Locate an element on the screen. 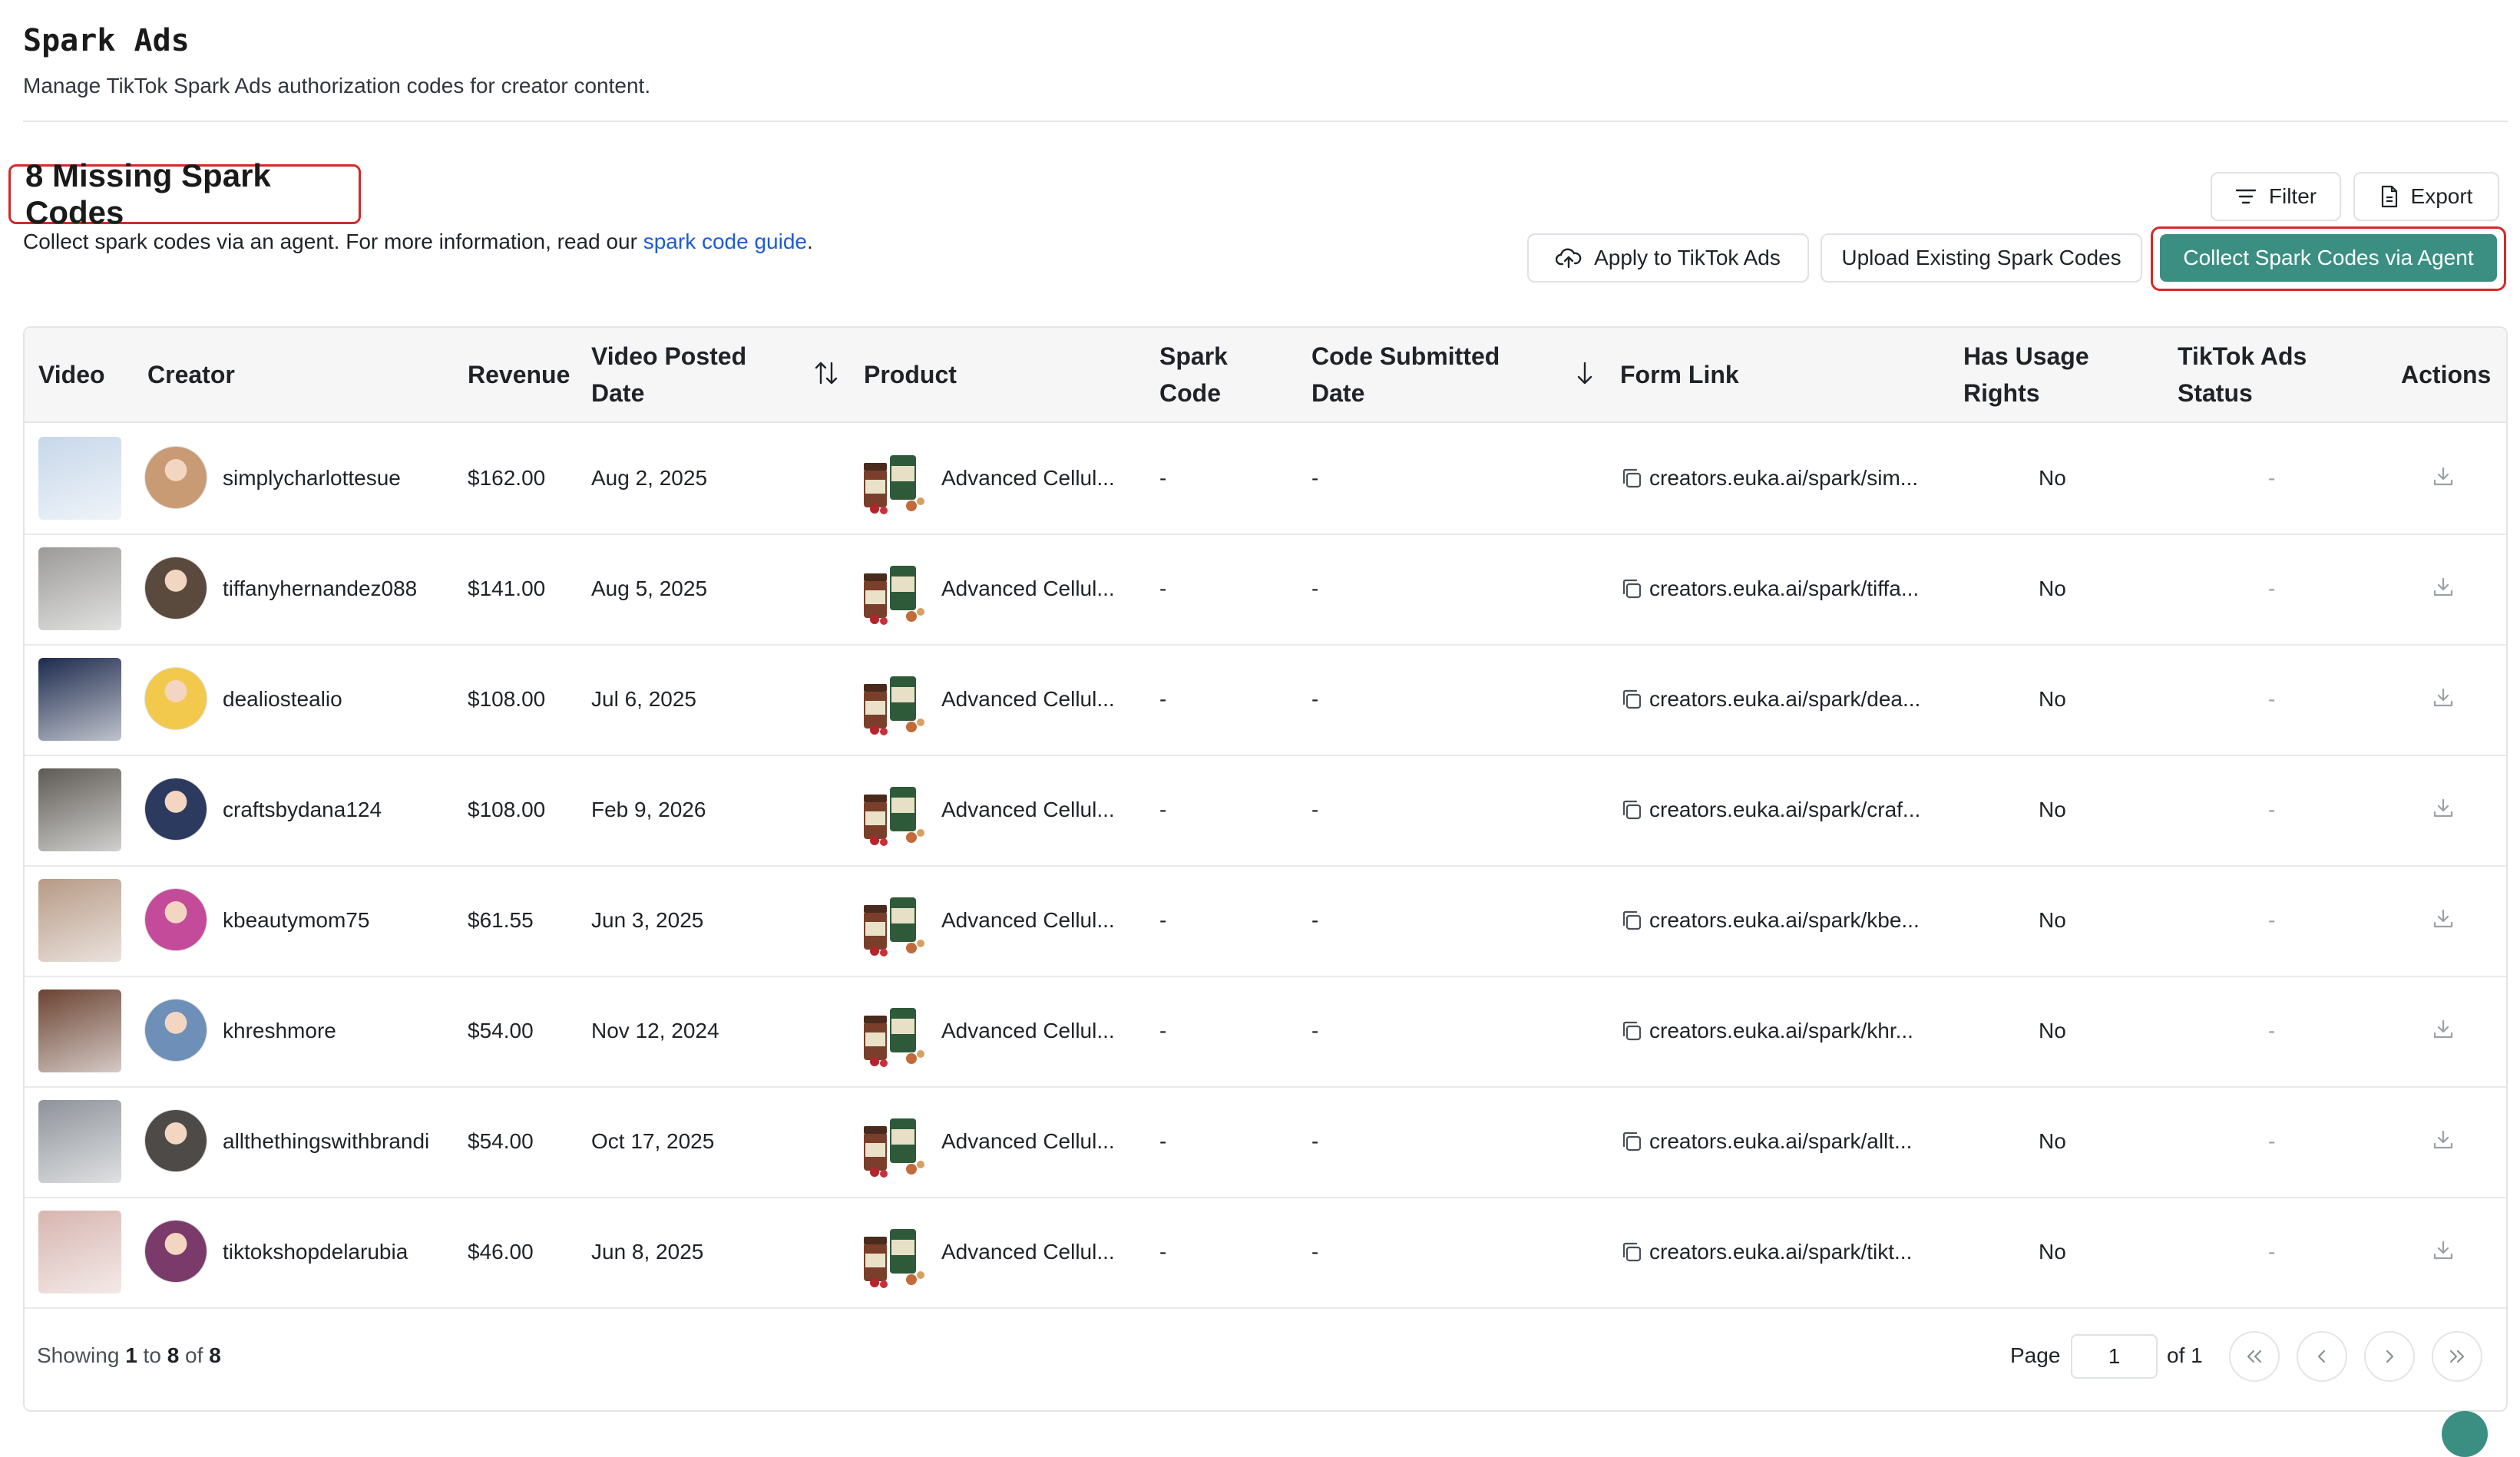 The height and width of the screenshot is (1457, 2520). sort-both-icon is located at coordinates (826, 373).